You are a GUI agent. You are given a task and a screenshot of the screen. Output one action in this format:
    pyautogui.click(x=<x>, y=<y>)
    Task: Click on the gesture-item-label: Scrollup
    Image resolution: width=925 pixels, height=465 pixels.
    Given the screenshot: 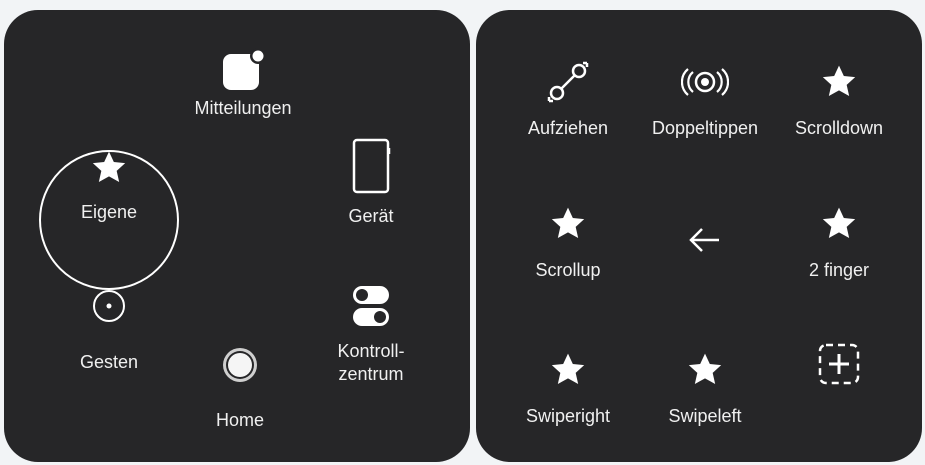 What is the action you would take?
    pyautogui.click(x=568, y=270)
    